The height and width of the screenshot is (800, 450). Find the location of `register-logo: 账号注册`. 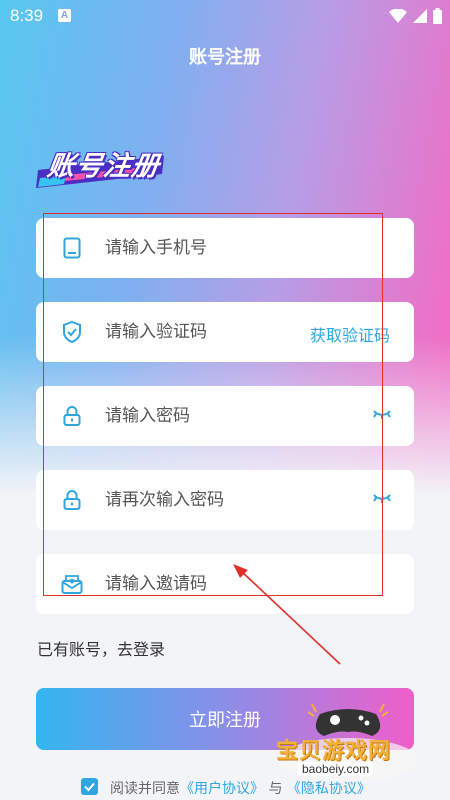

register-logo: 账号注册 is located at coordinates (101, 165).